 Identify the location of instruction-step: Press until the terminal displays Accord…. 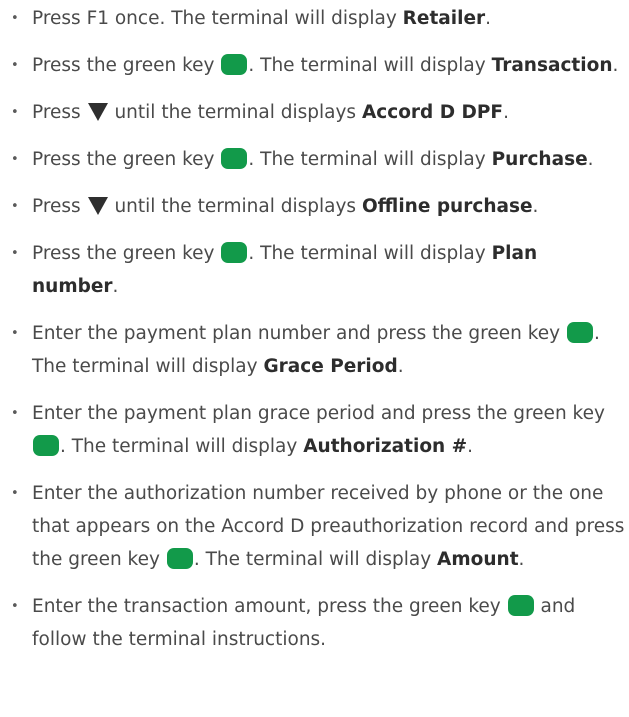
(314, 112).